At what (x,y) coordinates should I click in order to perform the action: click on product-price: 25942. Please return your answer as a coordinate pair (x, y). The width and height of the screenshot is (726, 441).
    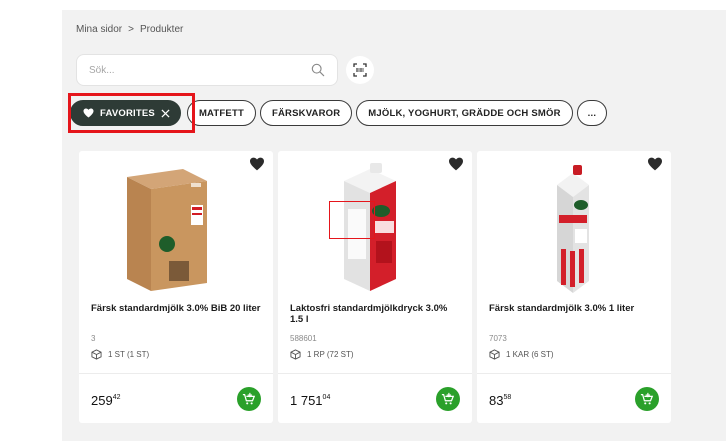
    Looking at the image, I should click on (106, 400).